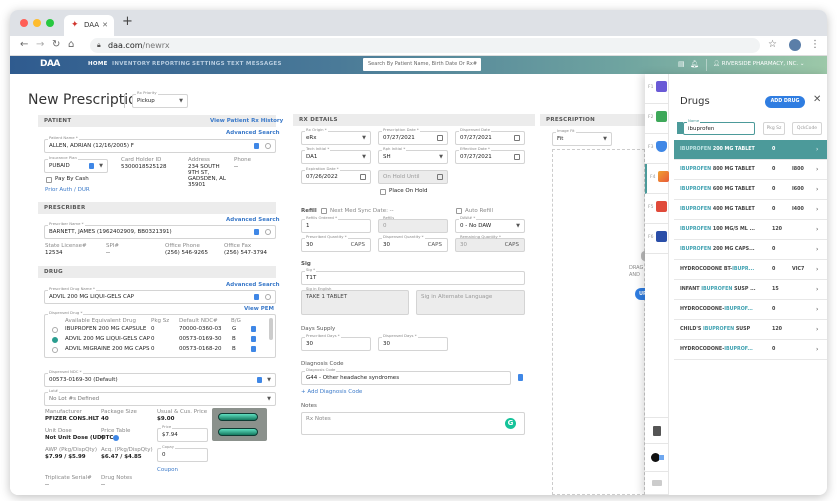  I want to click on rx-notes-textarea: Rx Notes G, so click(413, 423).